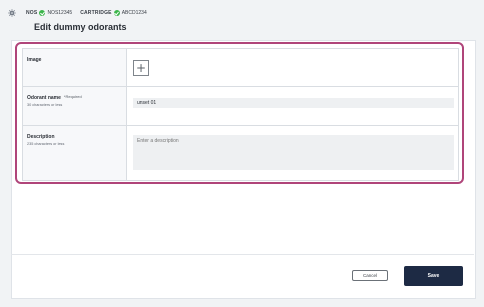 Image resolution: width=484 pixels, height=307 pixels. I want to click on breadcrumb-key-nos: NOS, so click(32, 13).